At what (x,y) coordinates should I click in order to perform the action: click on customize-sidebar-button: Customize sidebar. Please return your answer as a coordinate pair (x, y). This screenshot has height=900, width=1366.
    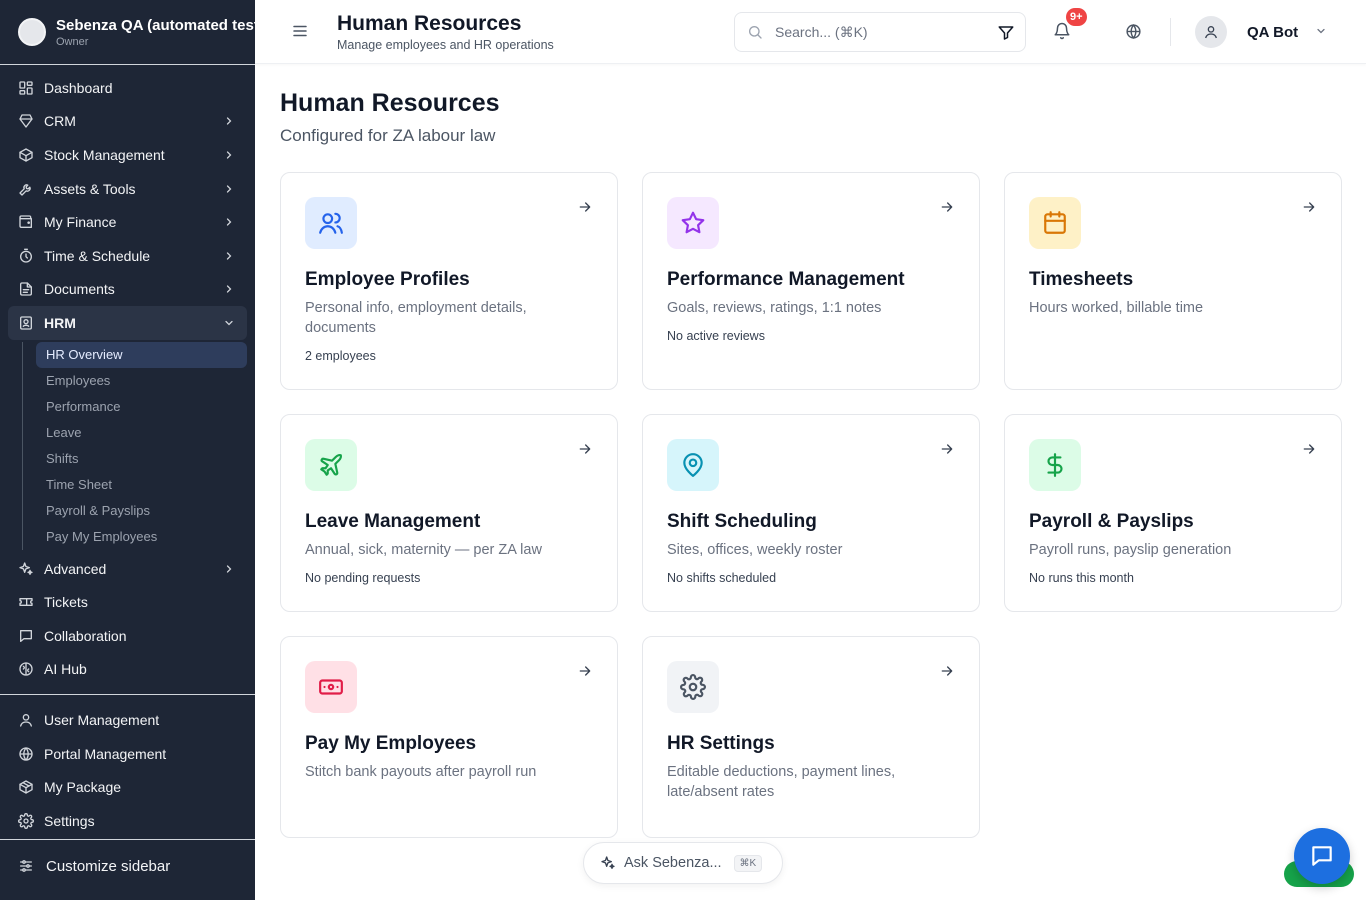
    Looking at the image, I should click on (94, 866).